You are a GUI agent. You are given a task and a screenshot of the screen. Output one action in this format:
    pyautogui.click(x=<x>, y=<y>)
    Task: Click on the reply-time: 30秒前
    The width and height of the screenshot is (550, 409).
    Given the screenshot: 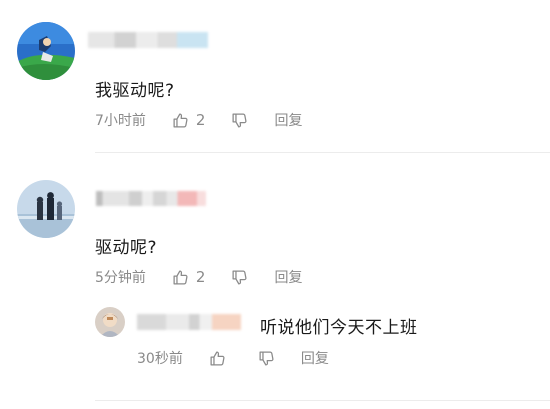 What is the action you would take?
    pyautogui.click(x=160, y=359)
    